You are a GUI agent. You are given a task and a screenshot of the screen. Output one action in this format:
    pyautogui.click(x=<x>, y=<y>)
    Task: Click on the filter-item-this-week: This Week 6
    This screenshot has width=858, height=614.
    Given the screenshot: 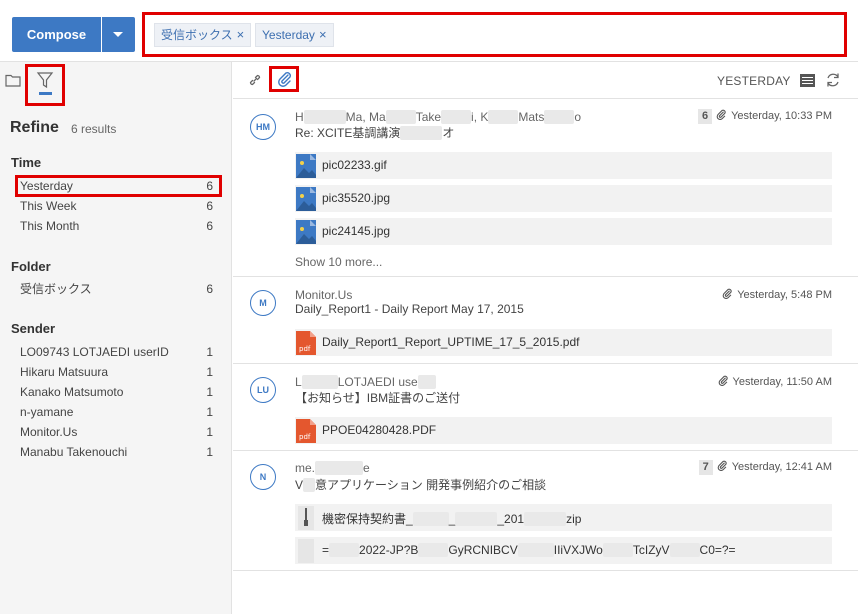 What is the action you would take?
    pyautogui.click(x=117, y=206)
    